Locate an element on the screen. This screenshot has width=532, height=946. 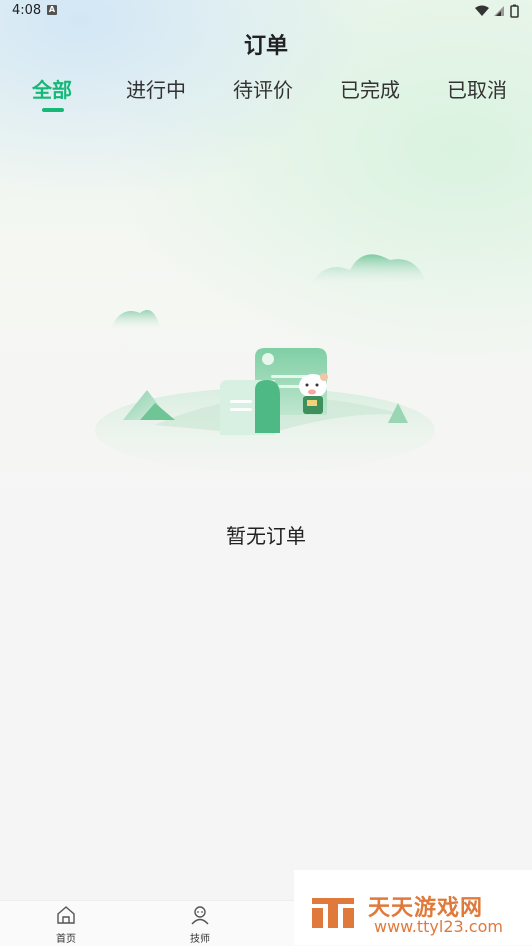
nav-home: 首页 is located at coordinates (66, 925).